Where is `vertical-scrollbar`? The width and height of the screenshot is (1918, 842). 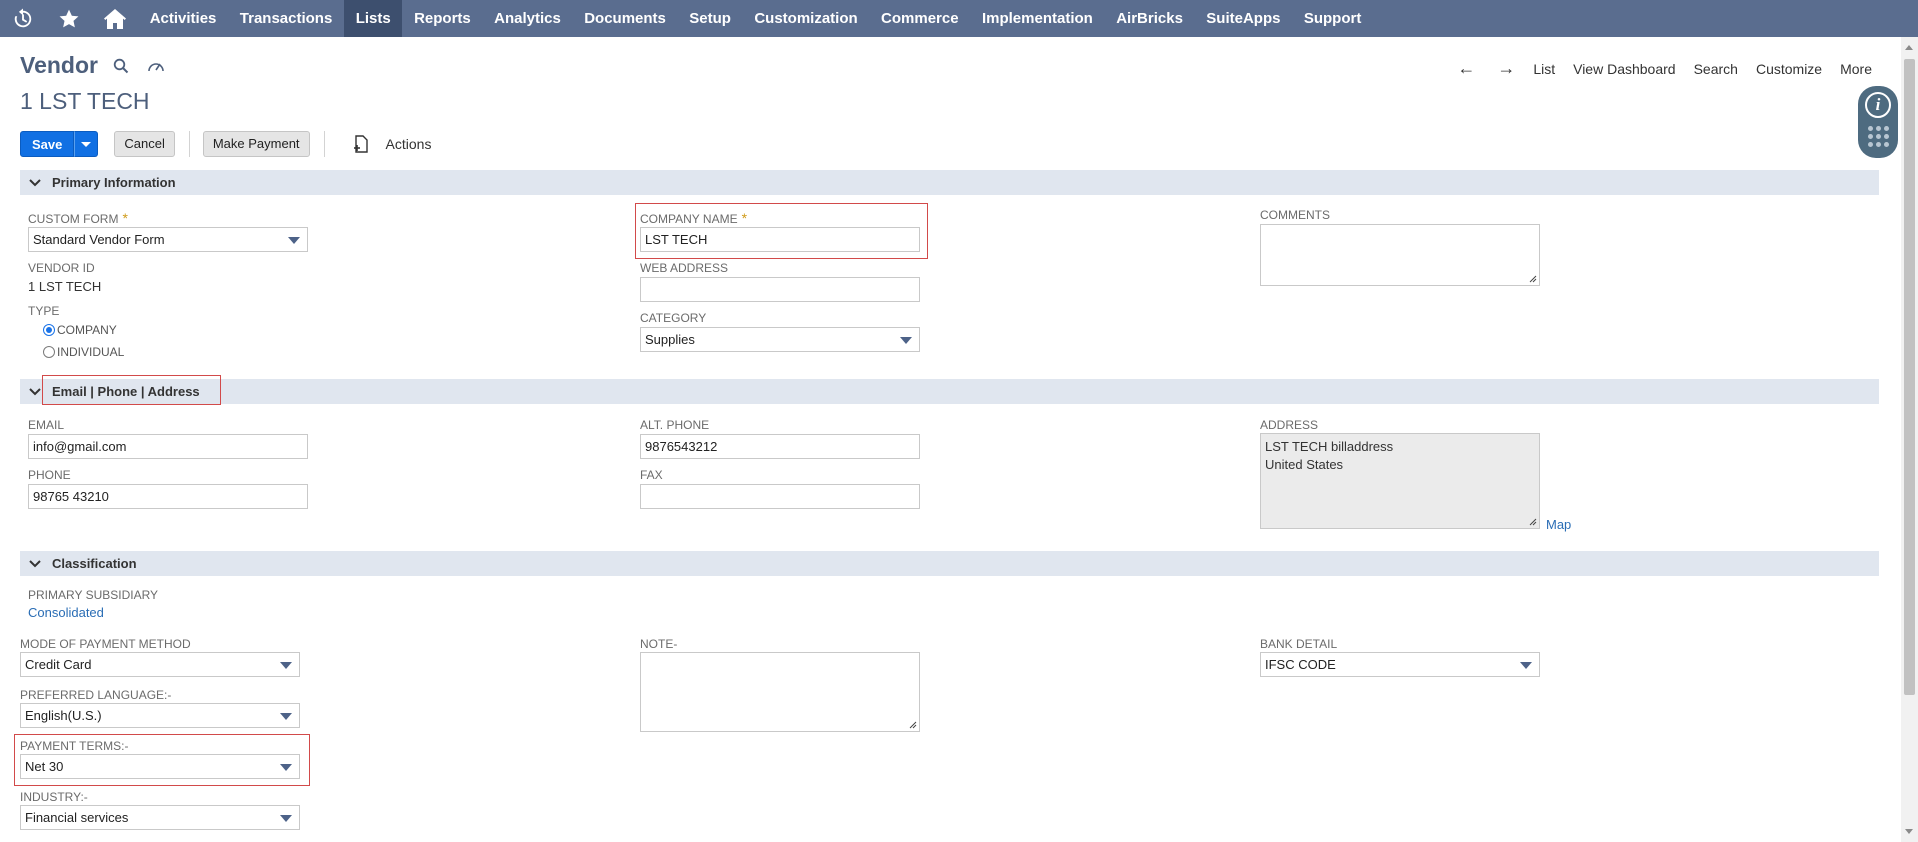
vertical-scrollbar is located at coordinates (1909, 439).